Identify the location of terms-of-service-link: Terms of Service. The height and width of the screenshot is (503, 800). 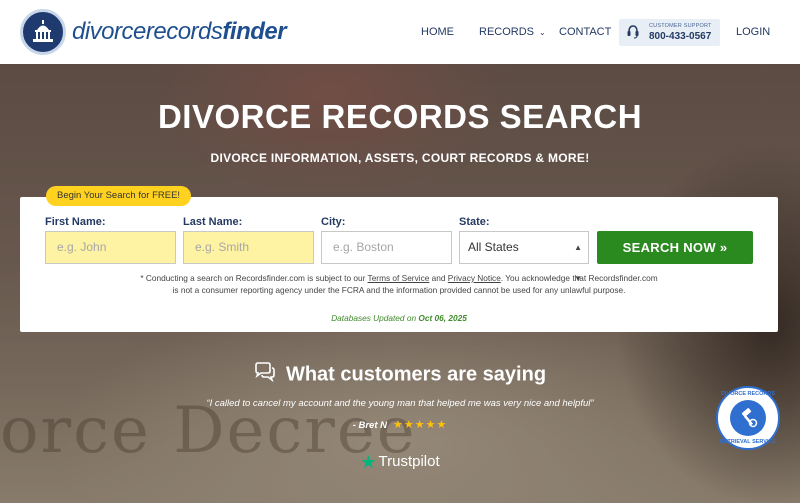
(399, 278).